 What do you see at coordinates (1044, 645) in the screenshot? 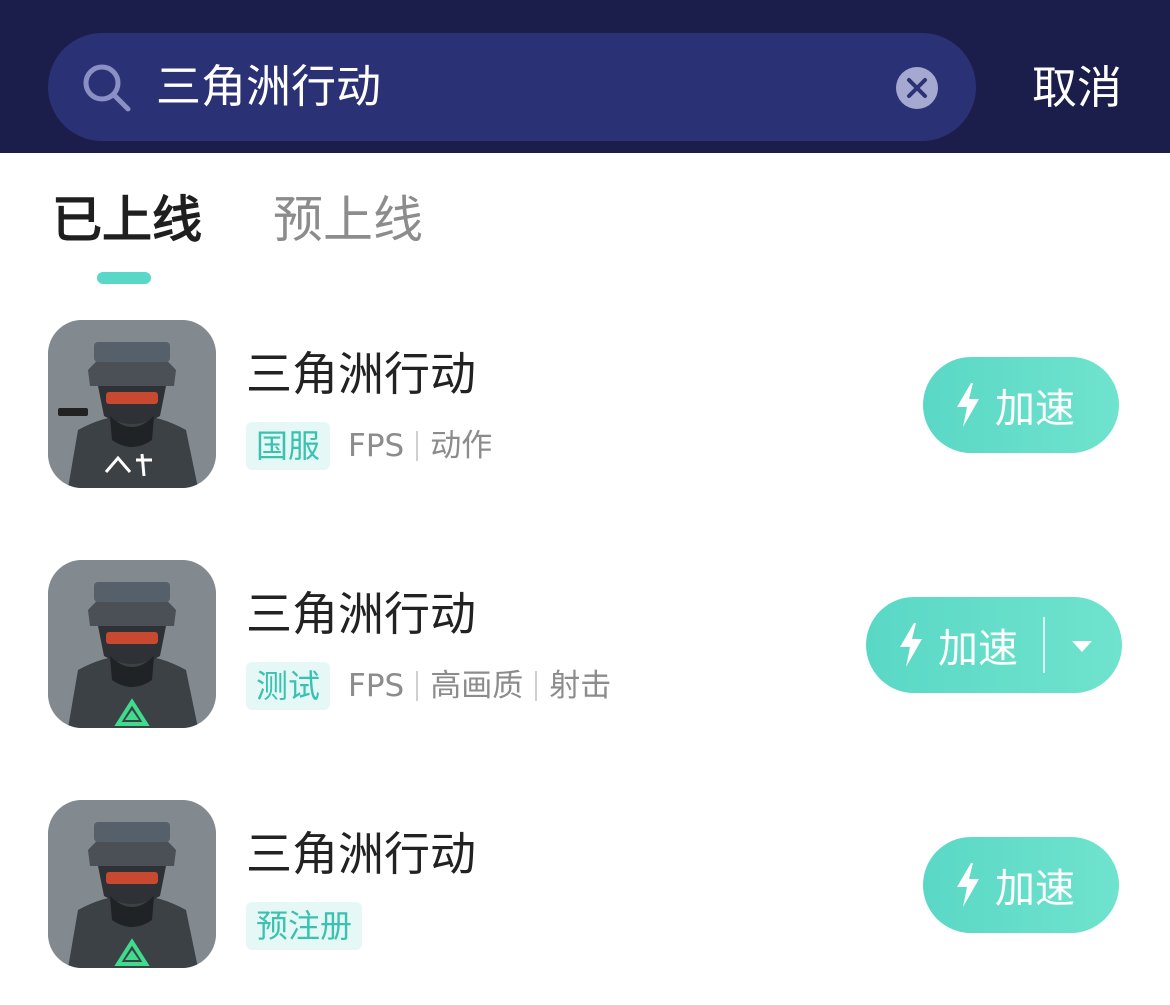
I see `button-divider` at bounding box center [1044, 645].